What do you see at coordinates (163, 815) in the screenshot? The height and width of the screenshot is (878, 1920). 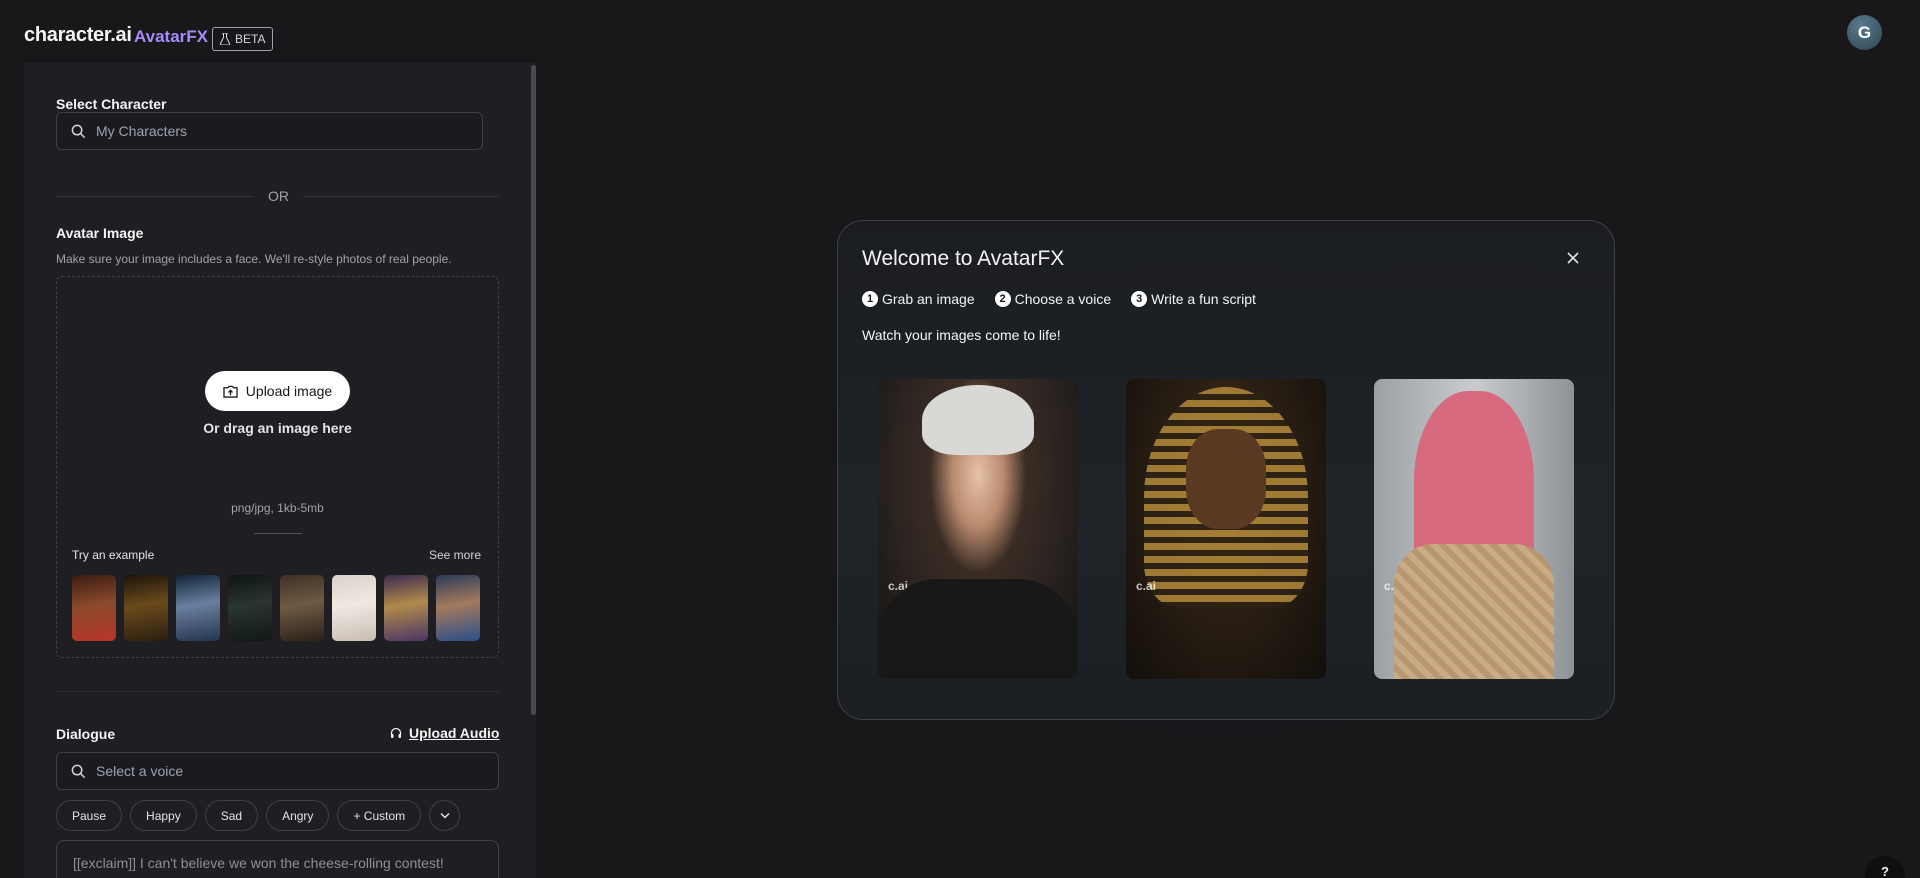 I see `chip-happy: Happy` at bounding box center [163, 815].